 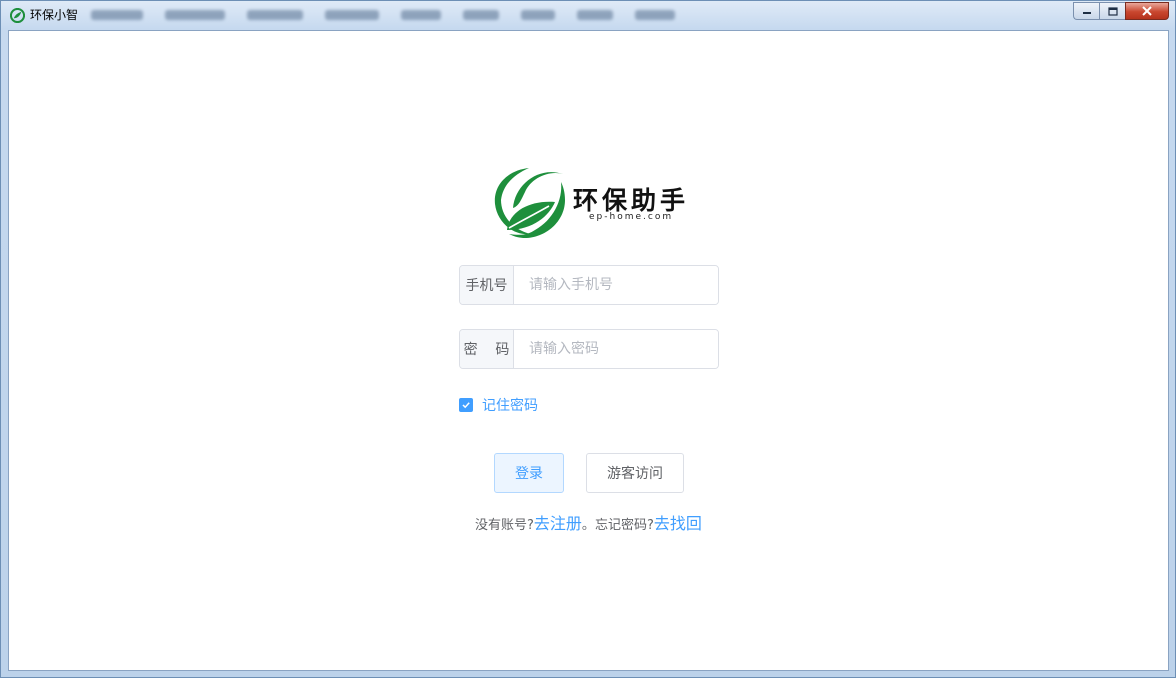 What do you see at coordinates (510, 406) in the screenshot?
I see `remember-label: 记住密码` at bounding box center [510, 406].